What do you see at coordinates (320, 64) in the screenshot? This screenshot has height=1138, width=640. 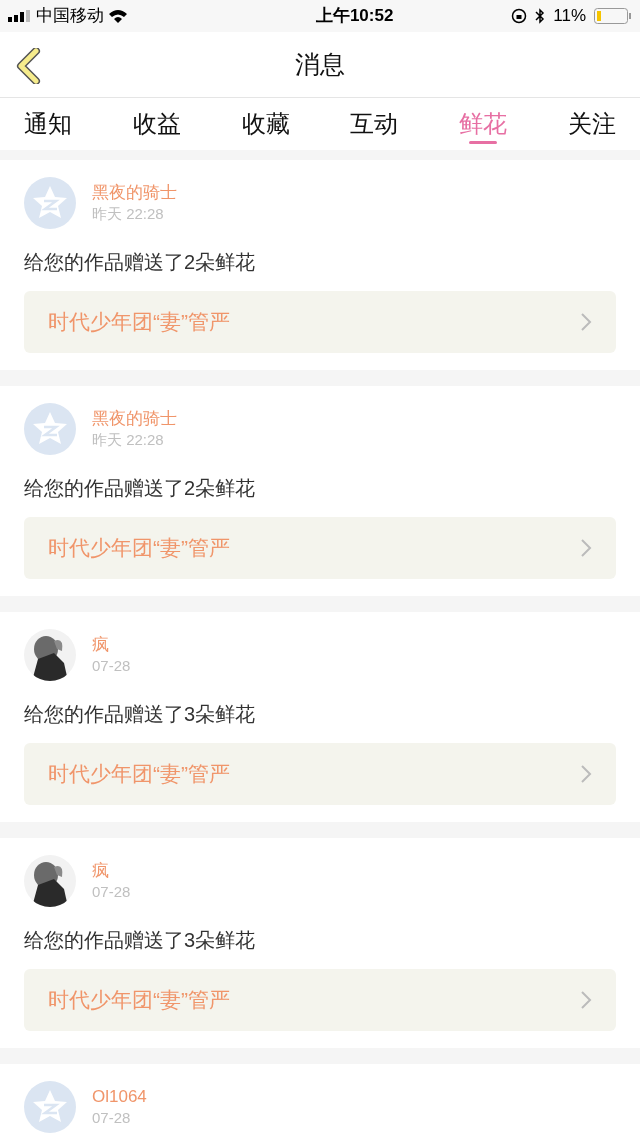 I see `page-title: 消息` at bounding box center [320, 64].